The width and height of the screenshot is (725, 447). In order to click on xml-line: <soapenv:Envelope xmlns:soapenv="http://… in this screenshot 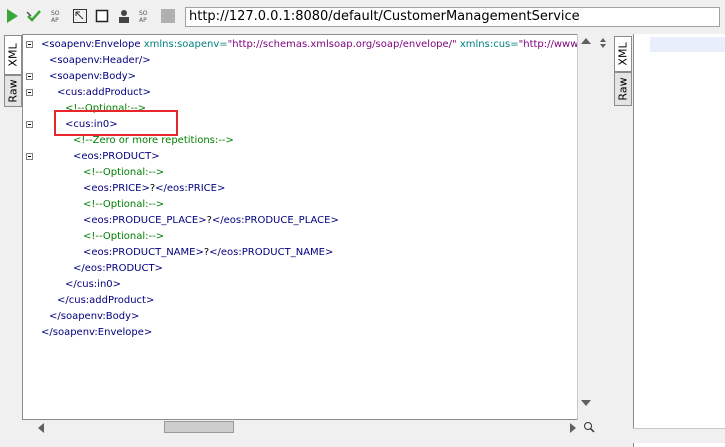, I will do `click(319, 44)`.